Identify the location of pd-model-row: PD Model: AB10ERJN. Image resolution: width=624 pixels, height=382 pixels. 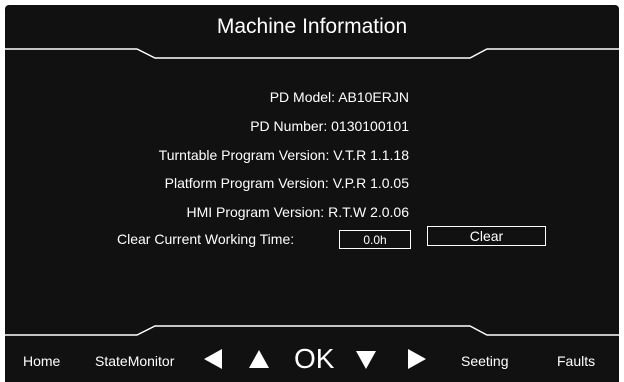
(339, 97).